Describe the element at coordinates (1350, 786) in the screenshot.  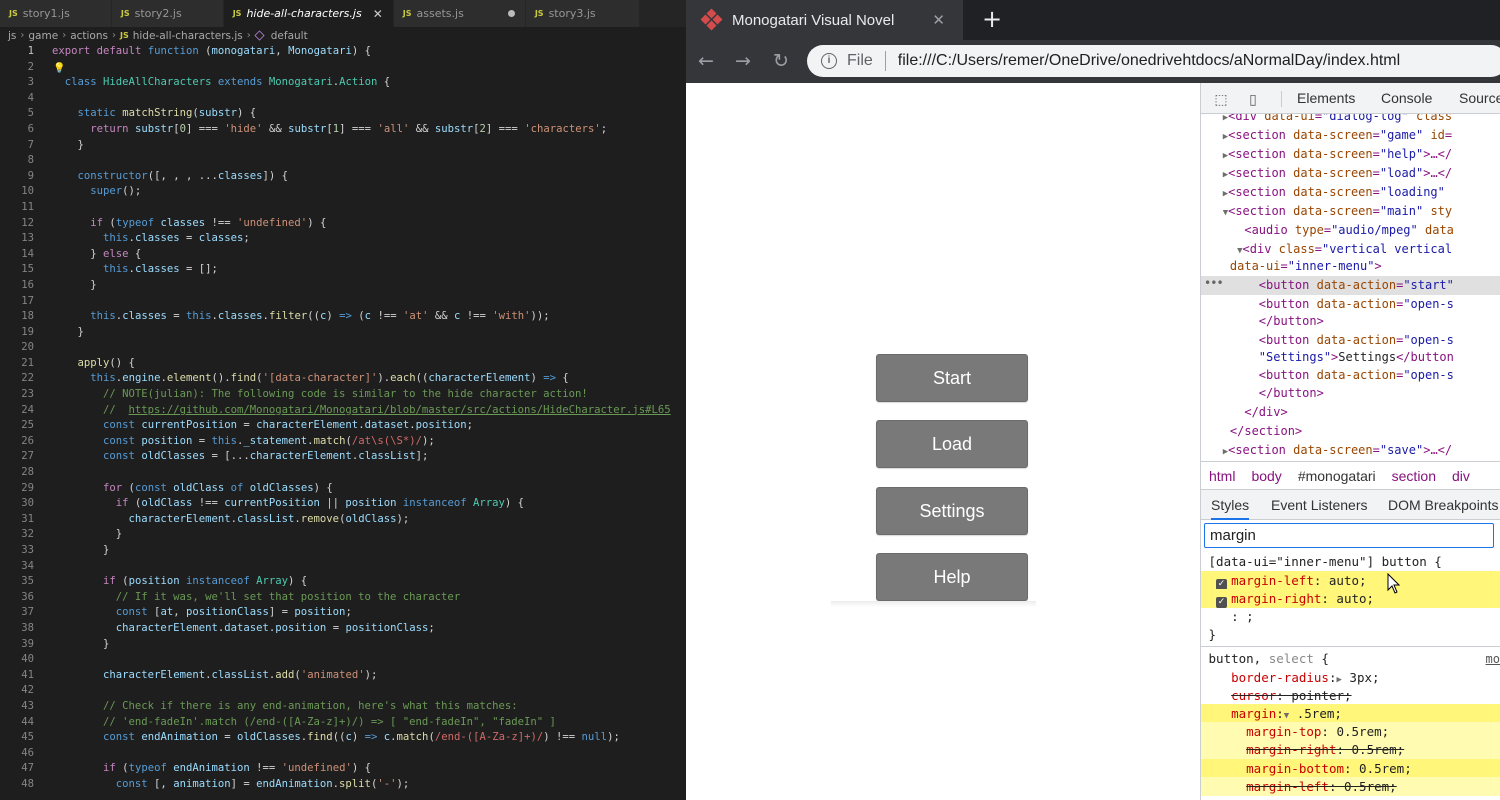
I see `css-declaration: margin-left: 0.5rem;` at that location.